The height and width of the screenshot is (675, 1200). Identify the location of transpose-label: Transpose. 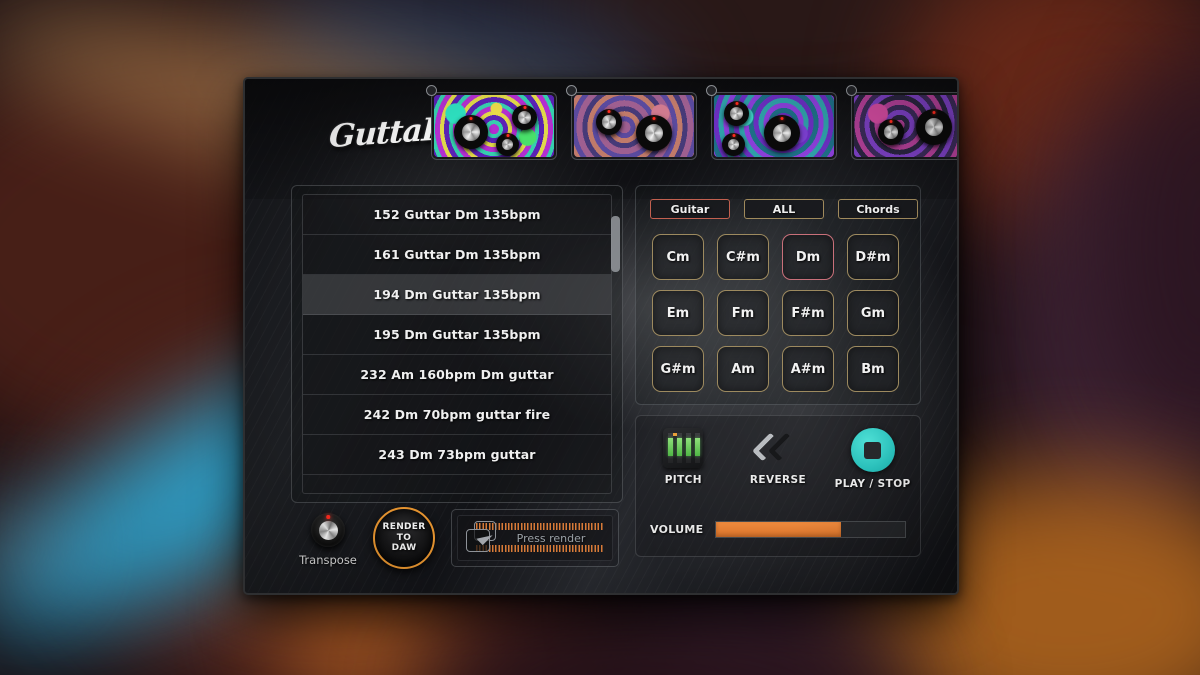
(328, 560).